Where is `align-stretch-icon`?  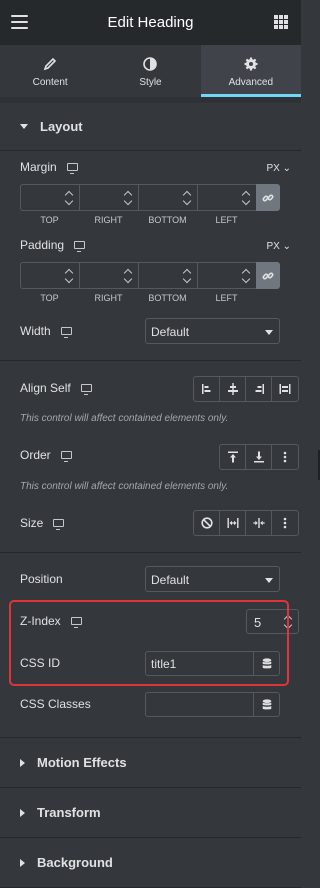 align-stretch-icon is located at coordinates (285, 389).